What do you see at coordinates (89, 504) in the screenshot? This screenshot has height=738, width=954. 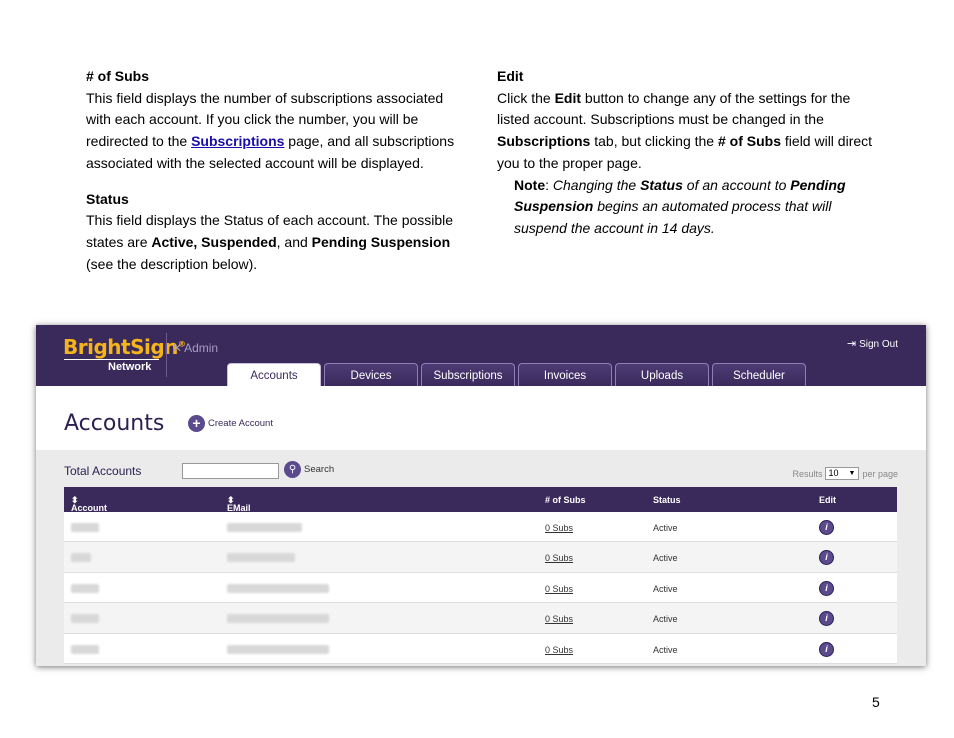 I see `col-account: Account ⬍` at bounding box center [89, 504].